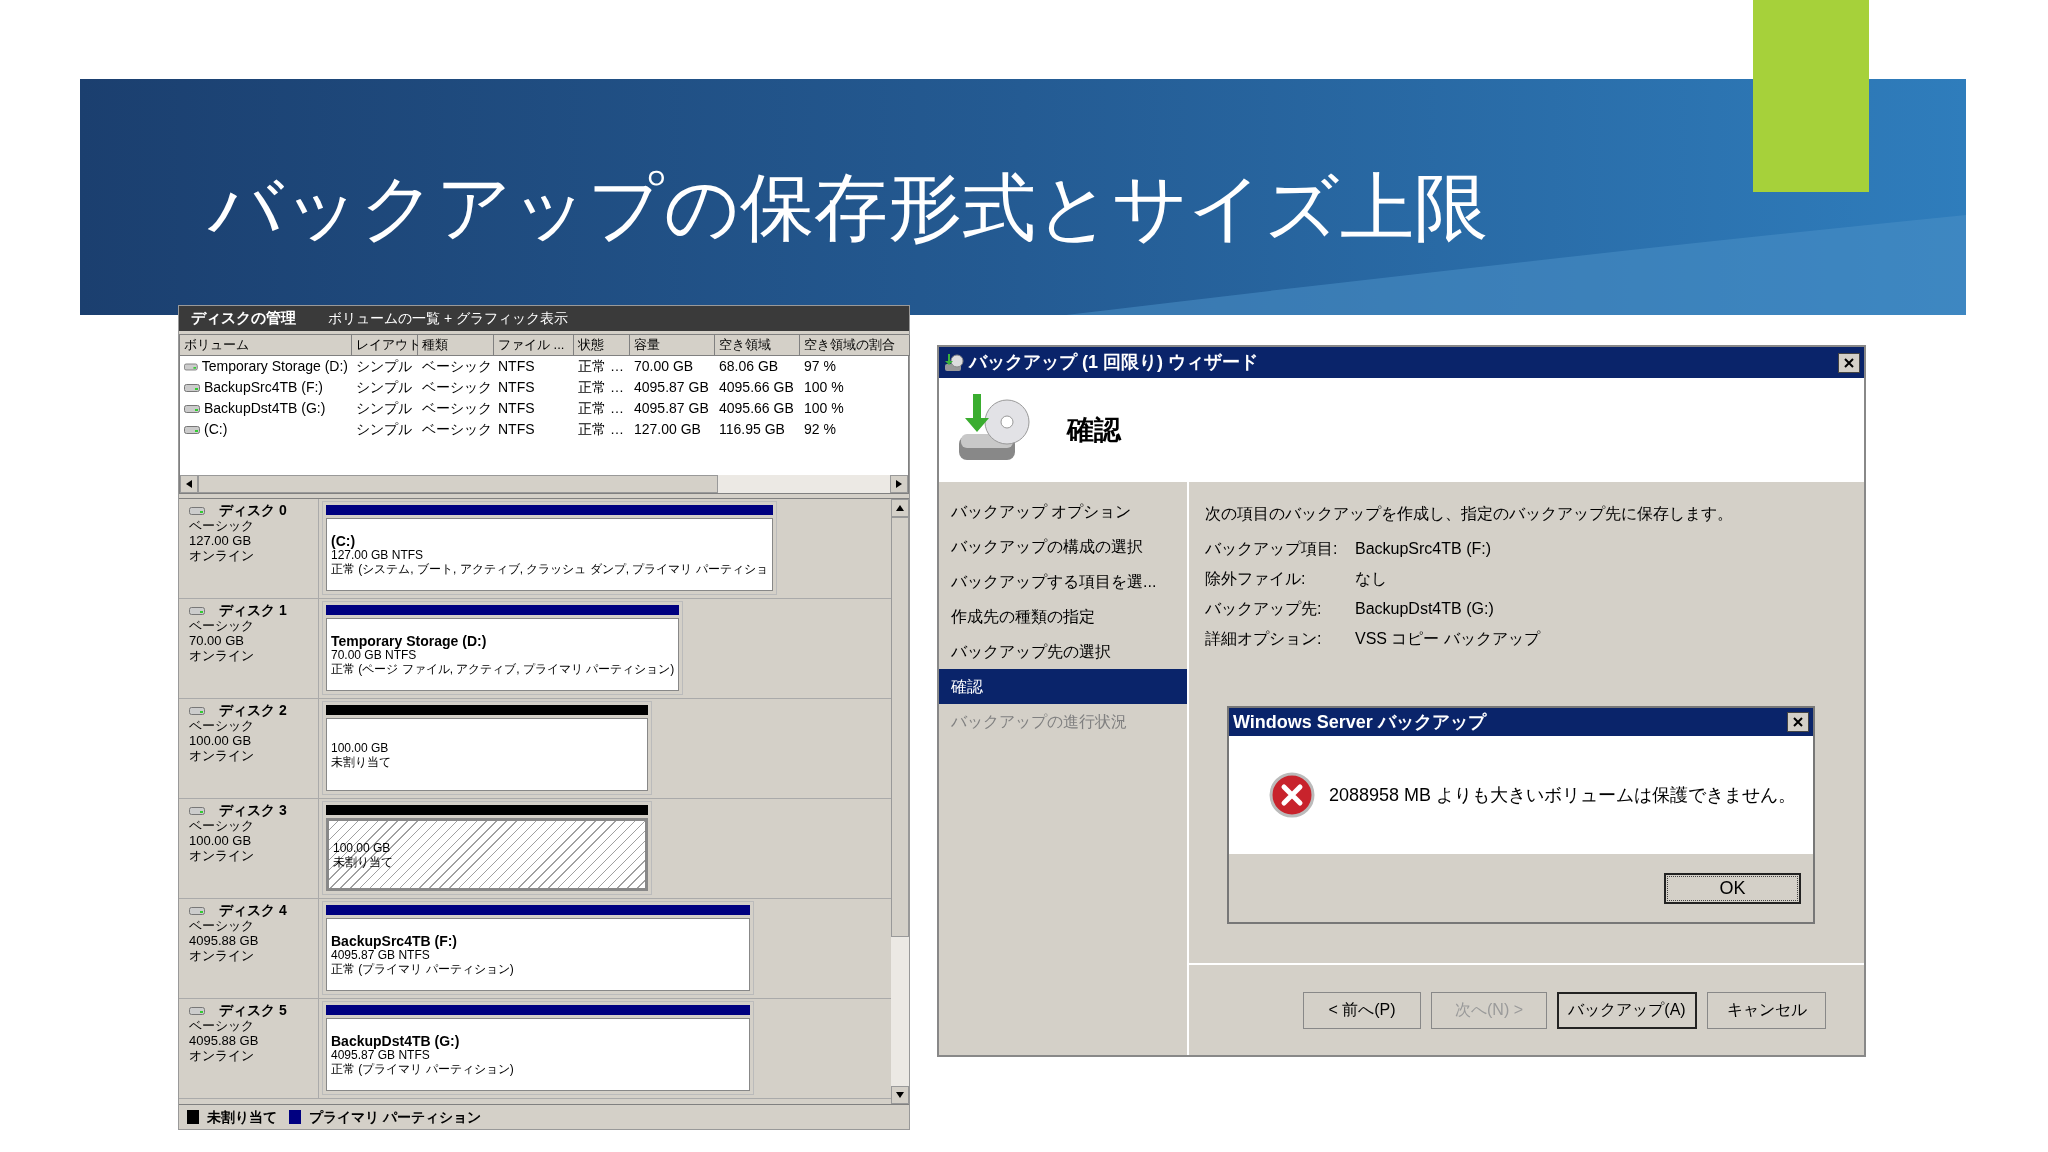  I want to click on scroll-down-icon, so click(900, 1095).